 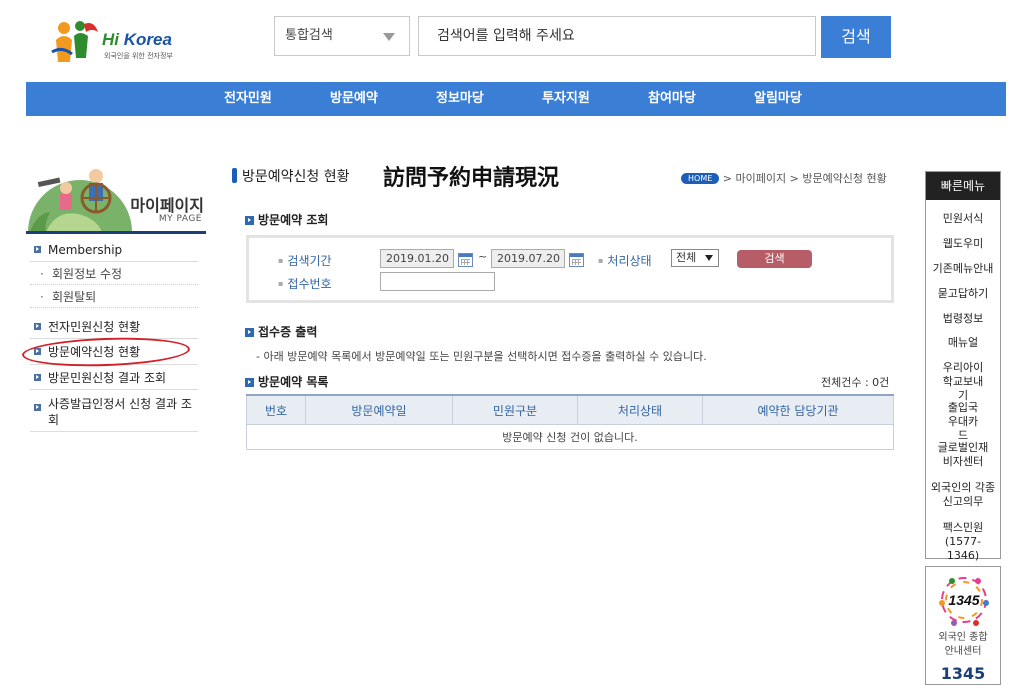 What do you see at coordinates (617, 36) in the screenshot?
I see `search-input: 검색어를 입력해 주세요` at bounding box center [617, 36].